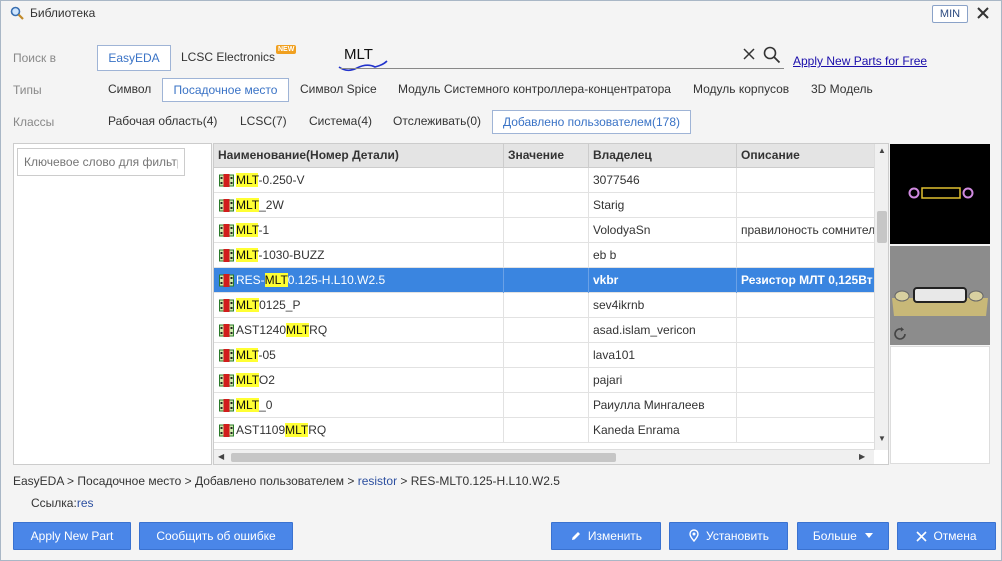  What do you see at coordinates (881, 297) in the screenshot?
I see `vertical-scrollbar: ▲ ▼` at bounding box center [881, 297].